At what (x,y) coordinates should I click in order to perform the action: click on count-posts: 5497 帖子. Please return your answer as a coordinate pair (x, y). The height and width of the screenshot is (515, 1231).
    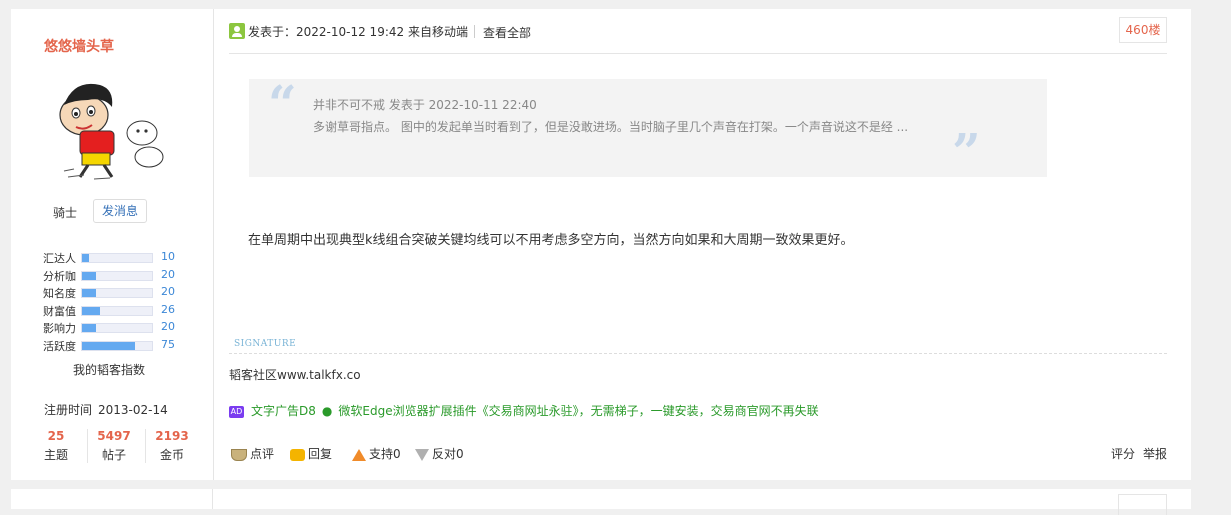
    Looking at the image, I should click on (114, 446).